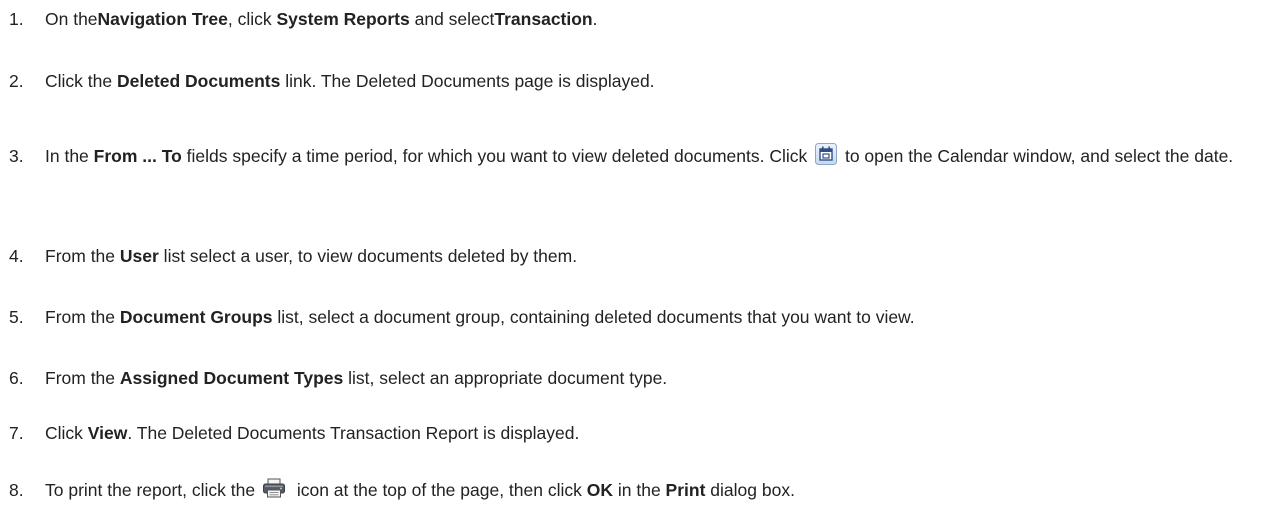  I want to click on step-number: 3., so click(16, 156).